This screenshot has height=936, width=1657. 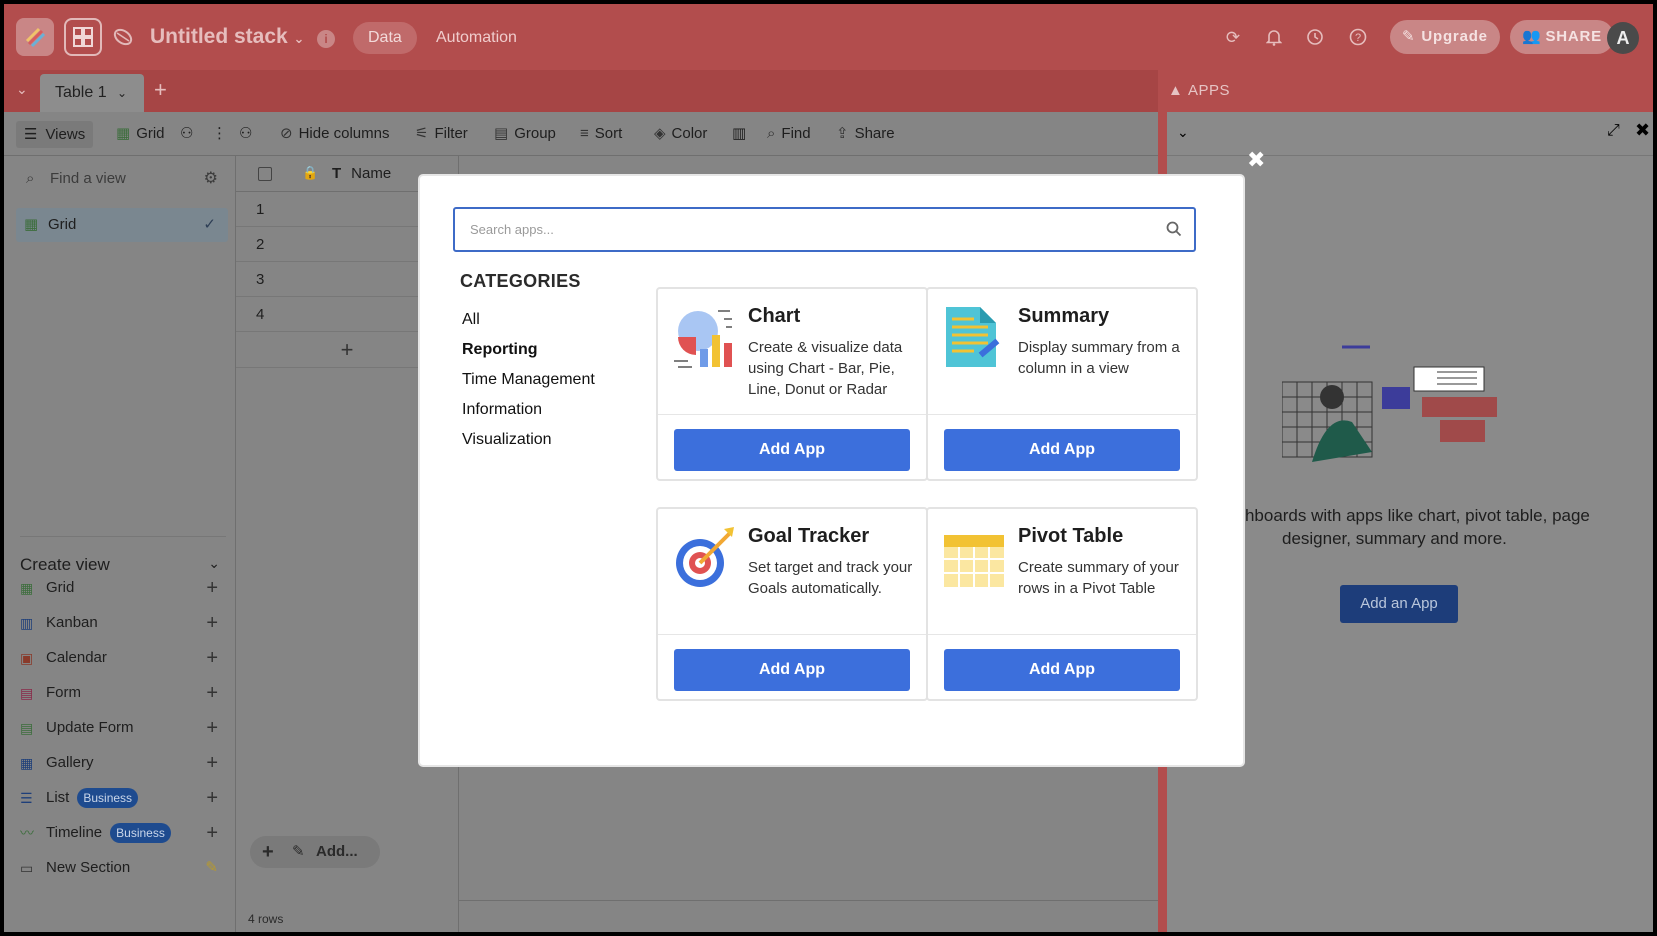 What do you see at coordinates (334, 134) in the screenshot?
I see `hide-columns-button: ⊘ Hide columns` at bounding box center [334, 134].